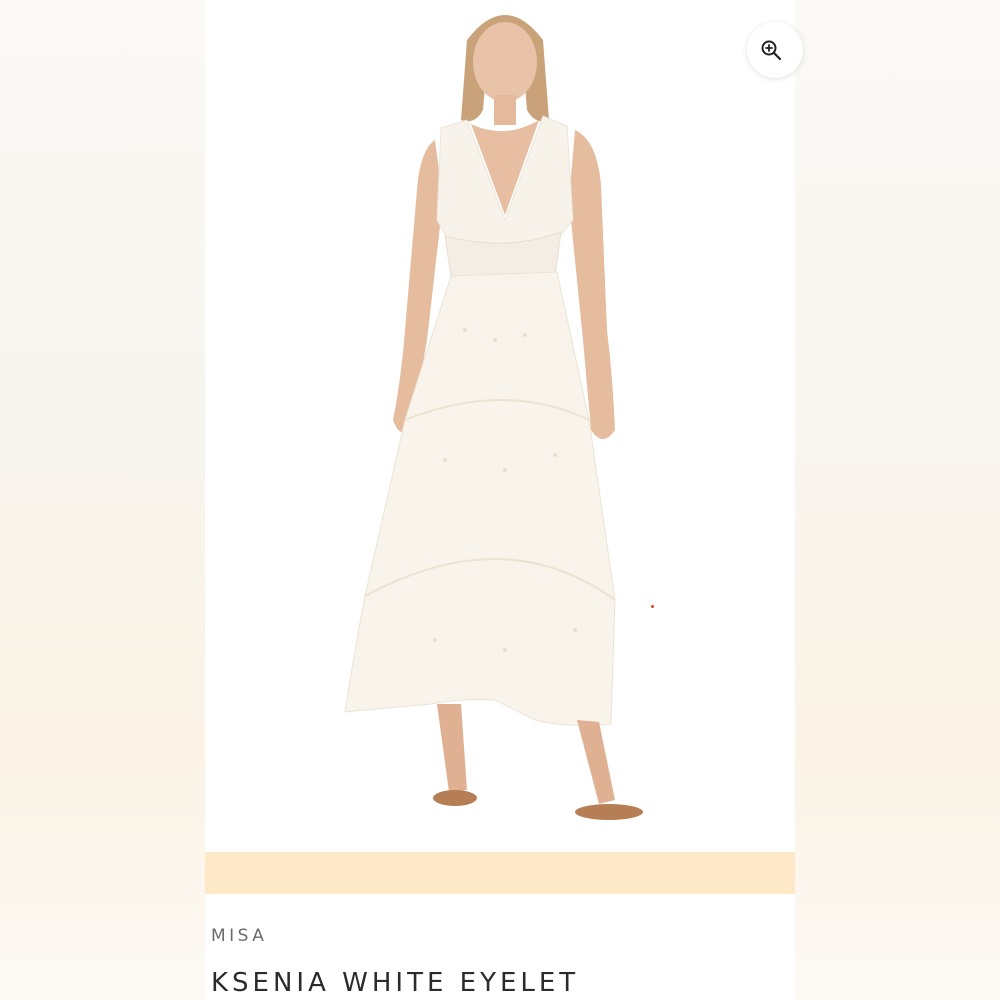 The image size is (1000, 1000). I want to click on product-title: KSENIA WHITE EYELET, so click(395, 983).